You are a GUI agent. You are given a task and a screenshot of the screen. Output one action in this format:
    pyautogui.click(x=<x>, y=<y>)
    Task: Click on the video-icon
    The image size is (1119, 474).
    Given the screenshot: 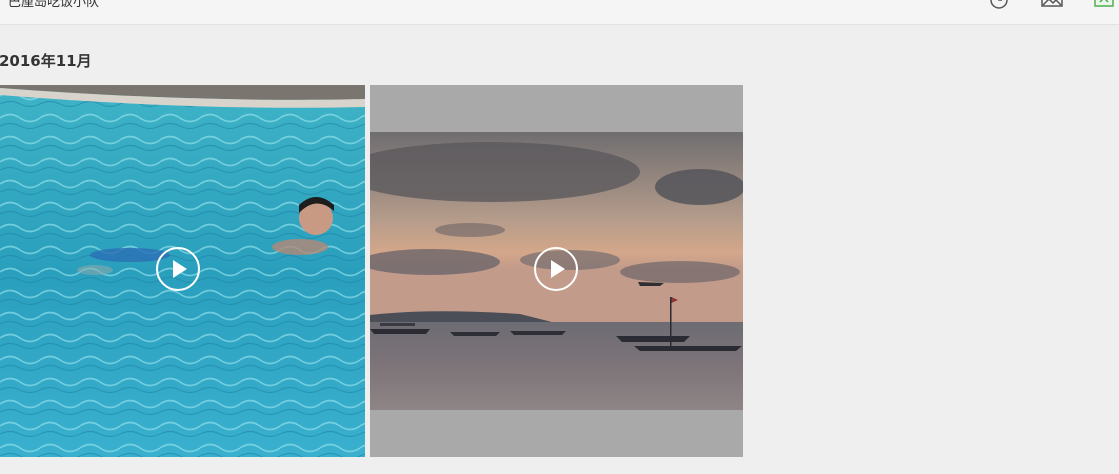 What is the action you would take?
    pyautogui.click(x=1104, y=5)
    